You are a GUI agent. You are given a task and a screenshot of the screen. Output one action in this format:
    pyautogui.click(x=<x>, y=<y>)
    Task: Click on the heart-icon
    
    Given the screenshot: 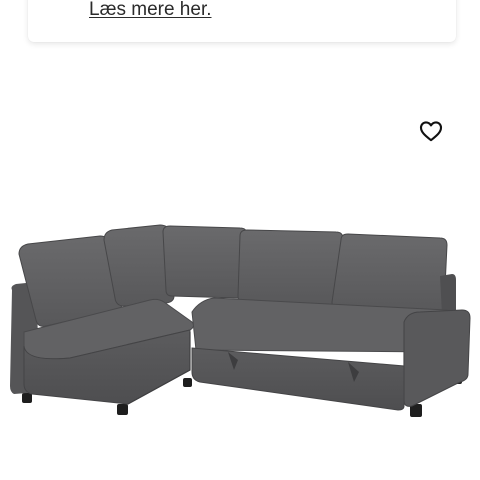 What is the action you would take?
    pyautogui.click(x=431, y=131)
    